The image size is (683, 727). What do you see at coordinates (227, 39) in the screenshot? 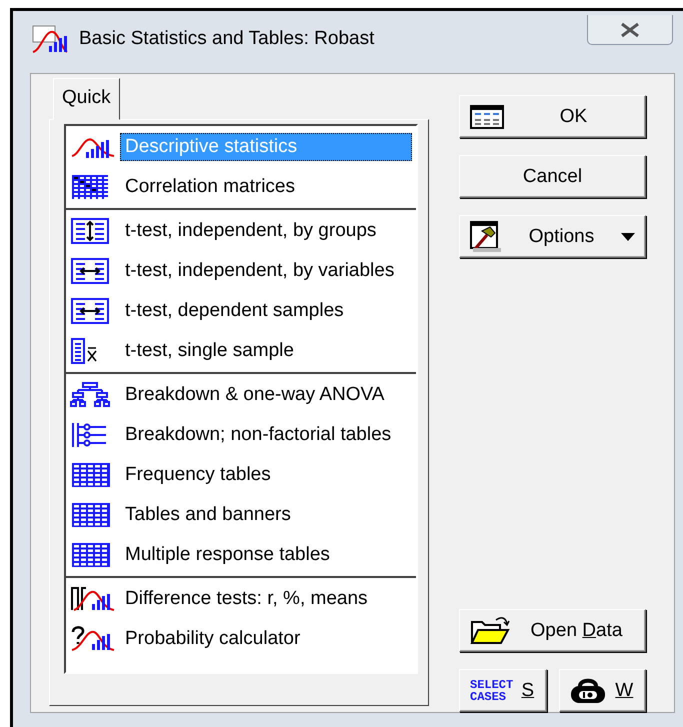
I see `window-title: Basic Statistics and Tables: Robast` at bounding box center [227, 39].